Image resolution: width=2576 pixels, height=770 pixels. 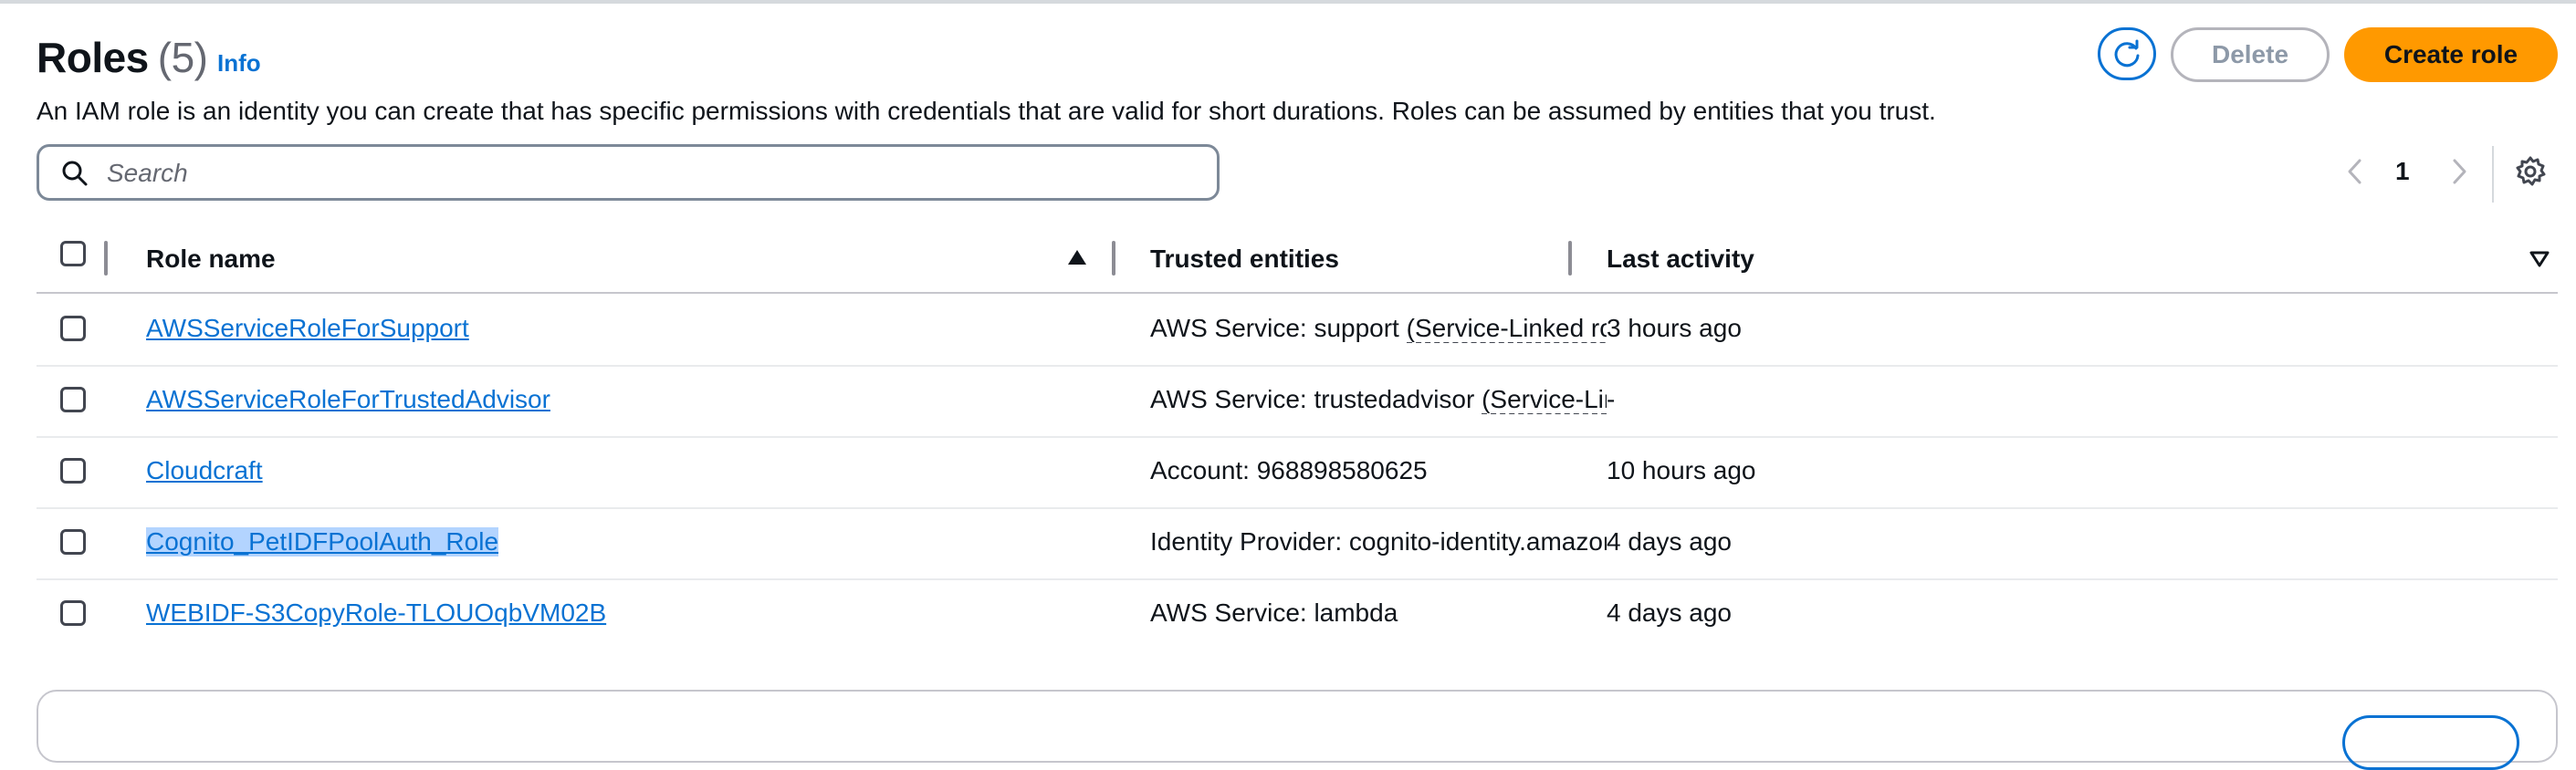 I want to click on search-icon, so click(x=75, y=173).